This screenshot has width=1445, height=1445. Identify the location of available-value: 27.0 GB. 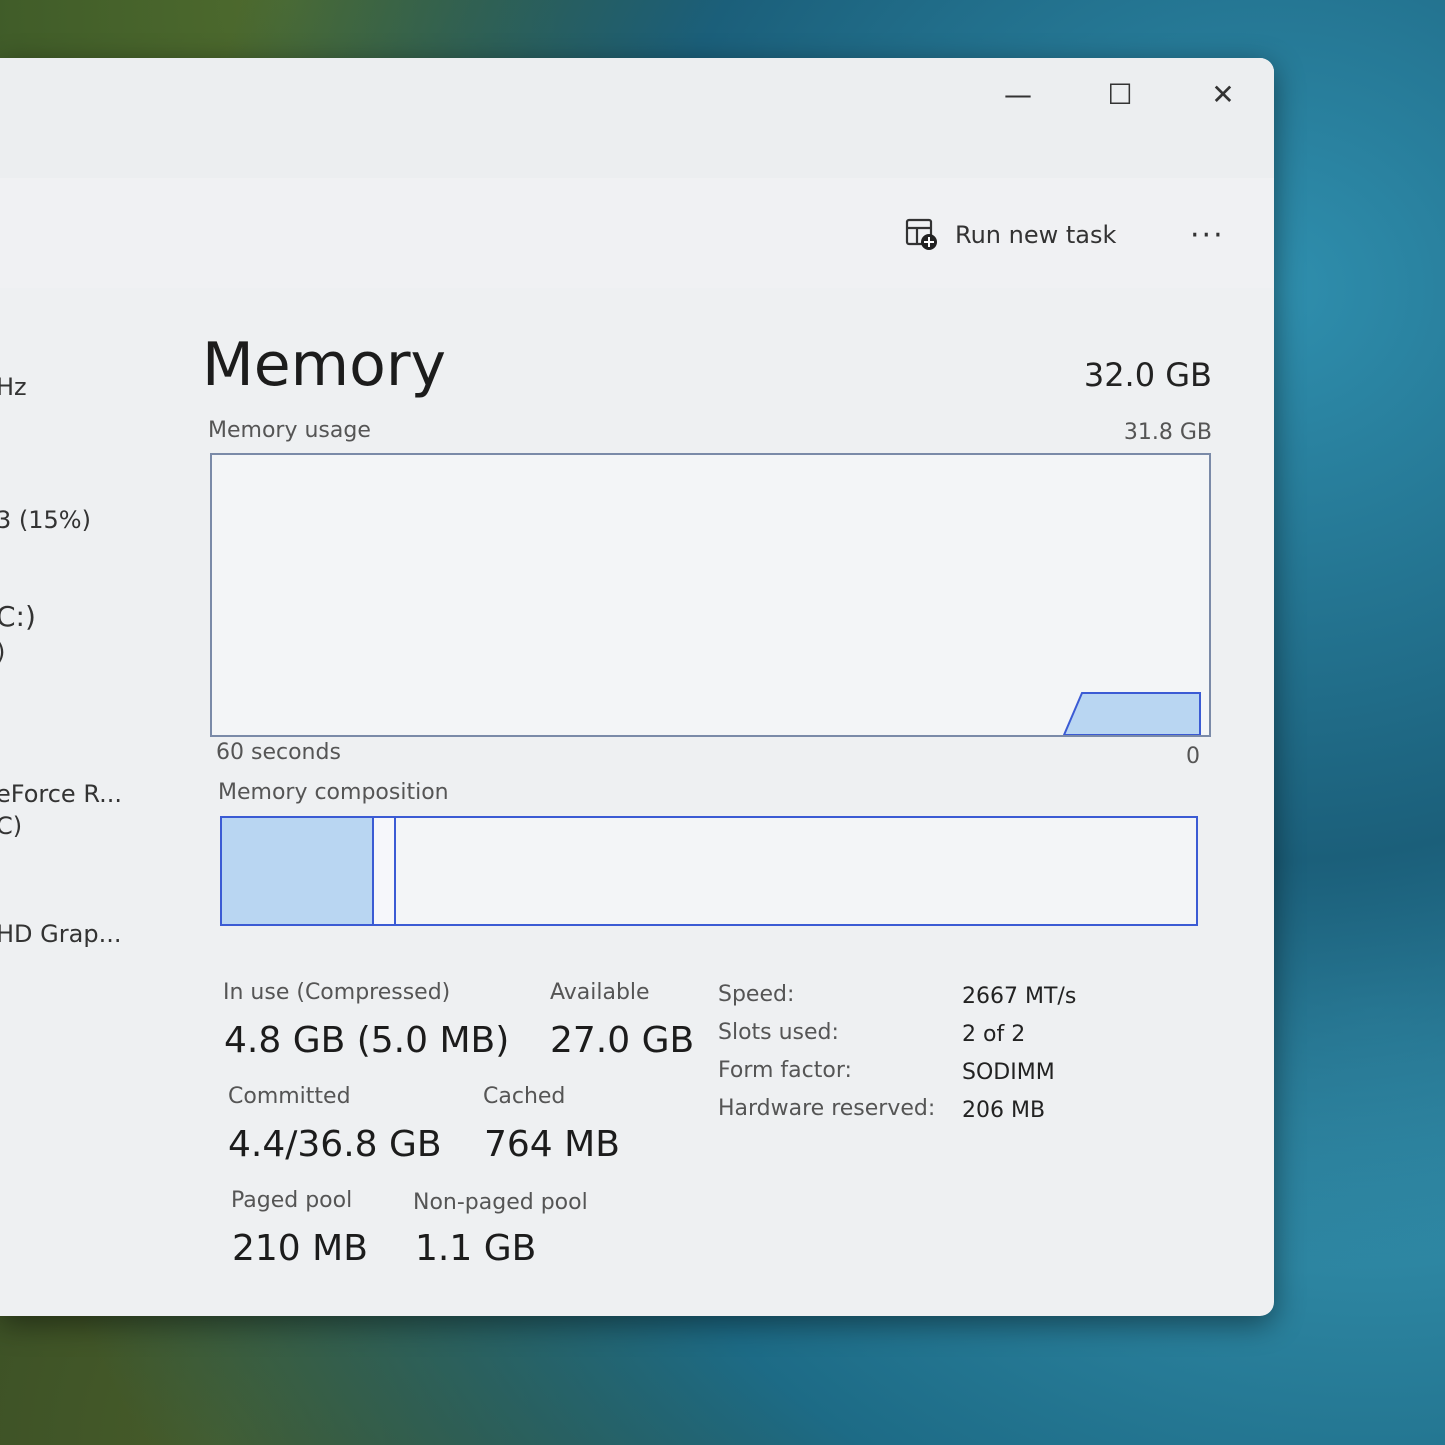
(622, 1040).